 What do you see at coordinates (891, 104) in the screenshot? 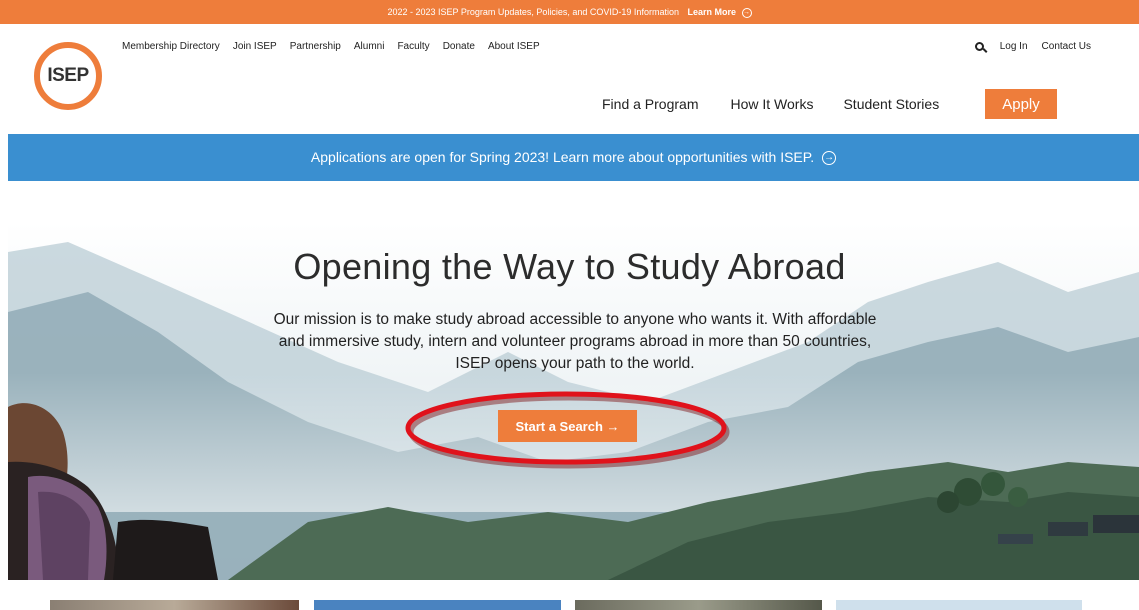
I see `nav-student-stories: Student Stories` at bounding box center [891, 104].